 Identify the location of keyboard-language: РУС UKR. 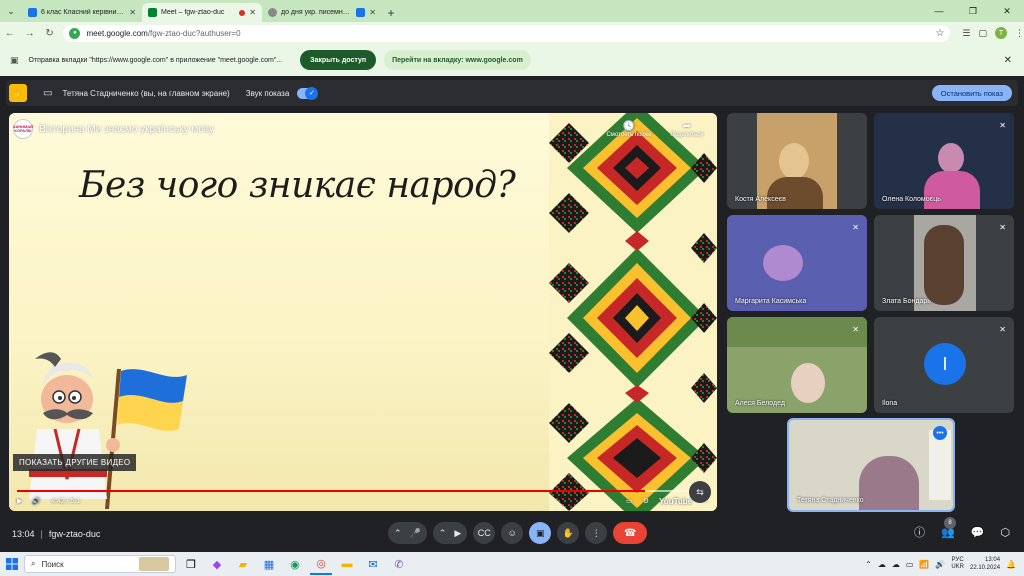
(957, 564).